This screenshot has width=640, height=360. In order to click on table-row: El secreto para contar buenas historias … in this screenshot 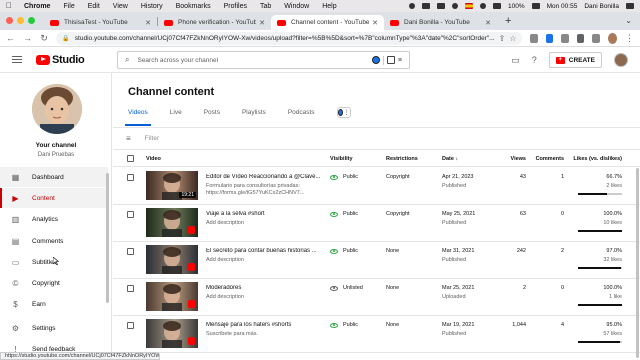, I will do `click(376, 260)`.